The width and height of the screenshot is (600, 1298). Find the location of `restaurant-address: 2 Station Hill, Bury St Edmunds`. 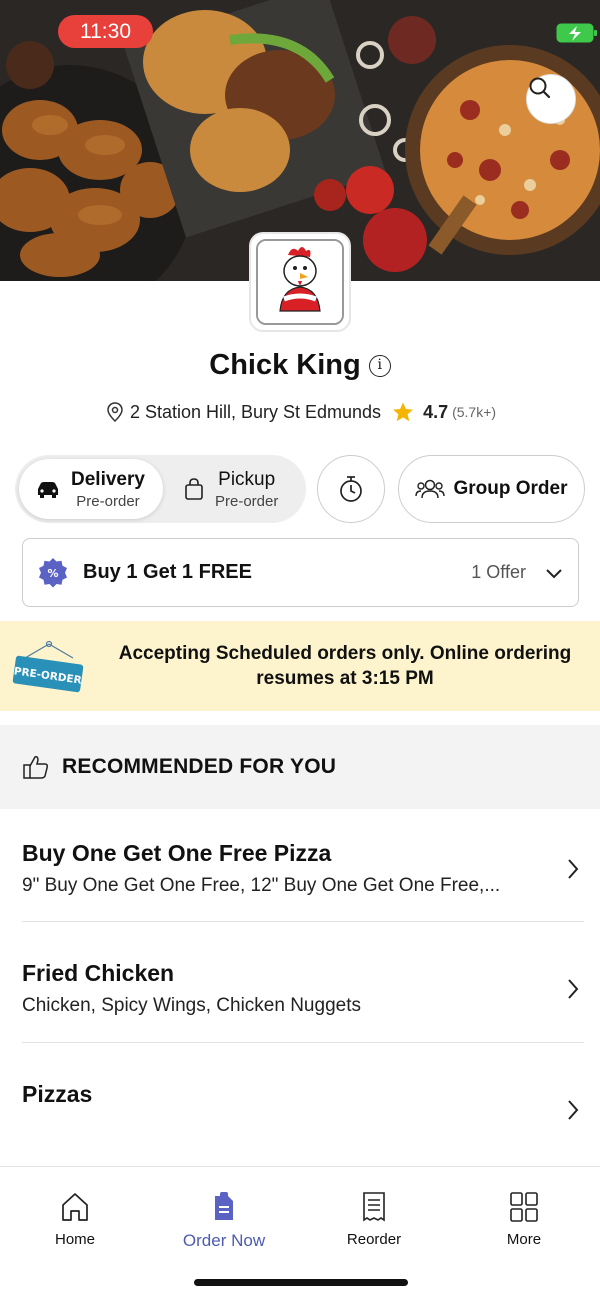

restaurant-address: 2 Station Hill, Bury St Edmunds is located at coordinates (255, 411).